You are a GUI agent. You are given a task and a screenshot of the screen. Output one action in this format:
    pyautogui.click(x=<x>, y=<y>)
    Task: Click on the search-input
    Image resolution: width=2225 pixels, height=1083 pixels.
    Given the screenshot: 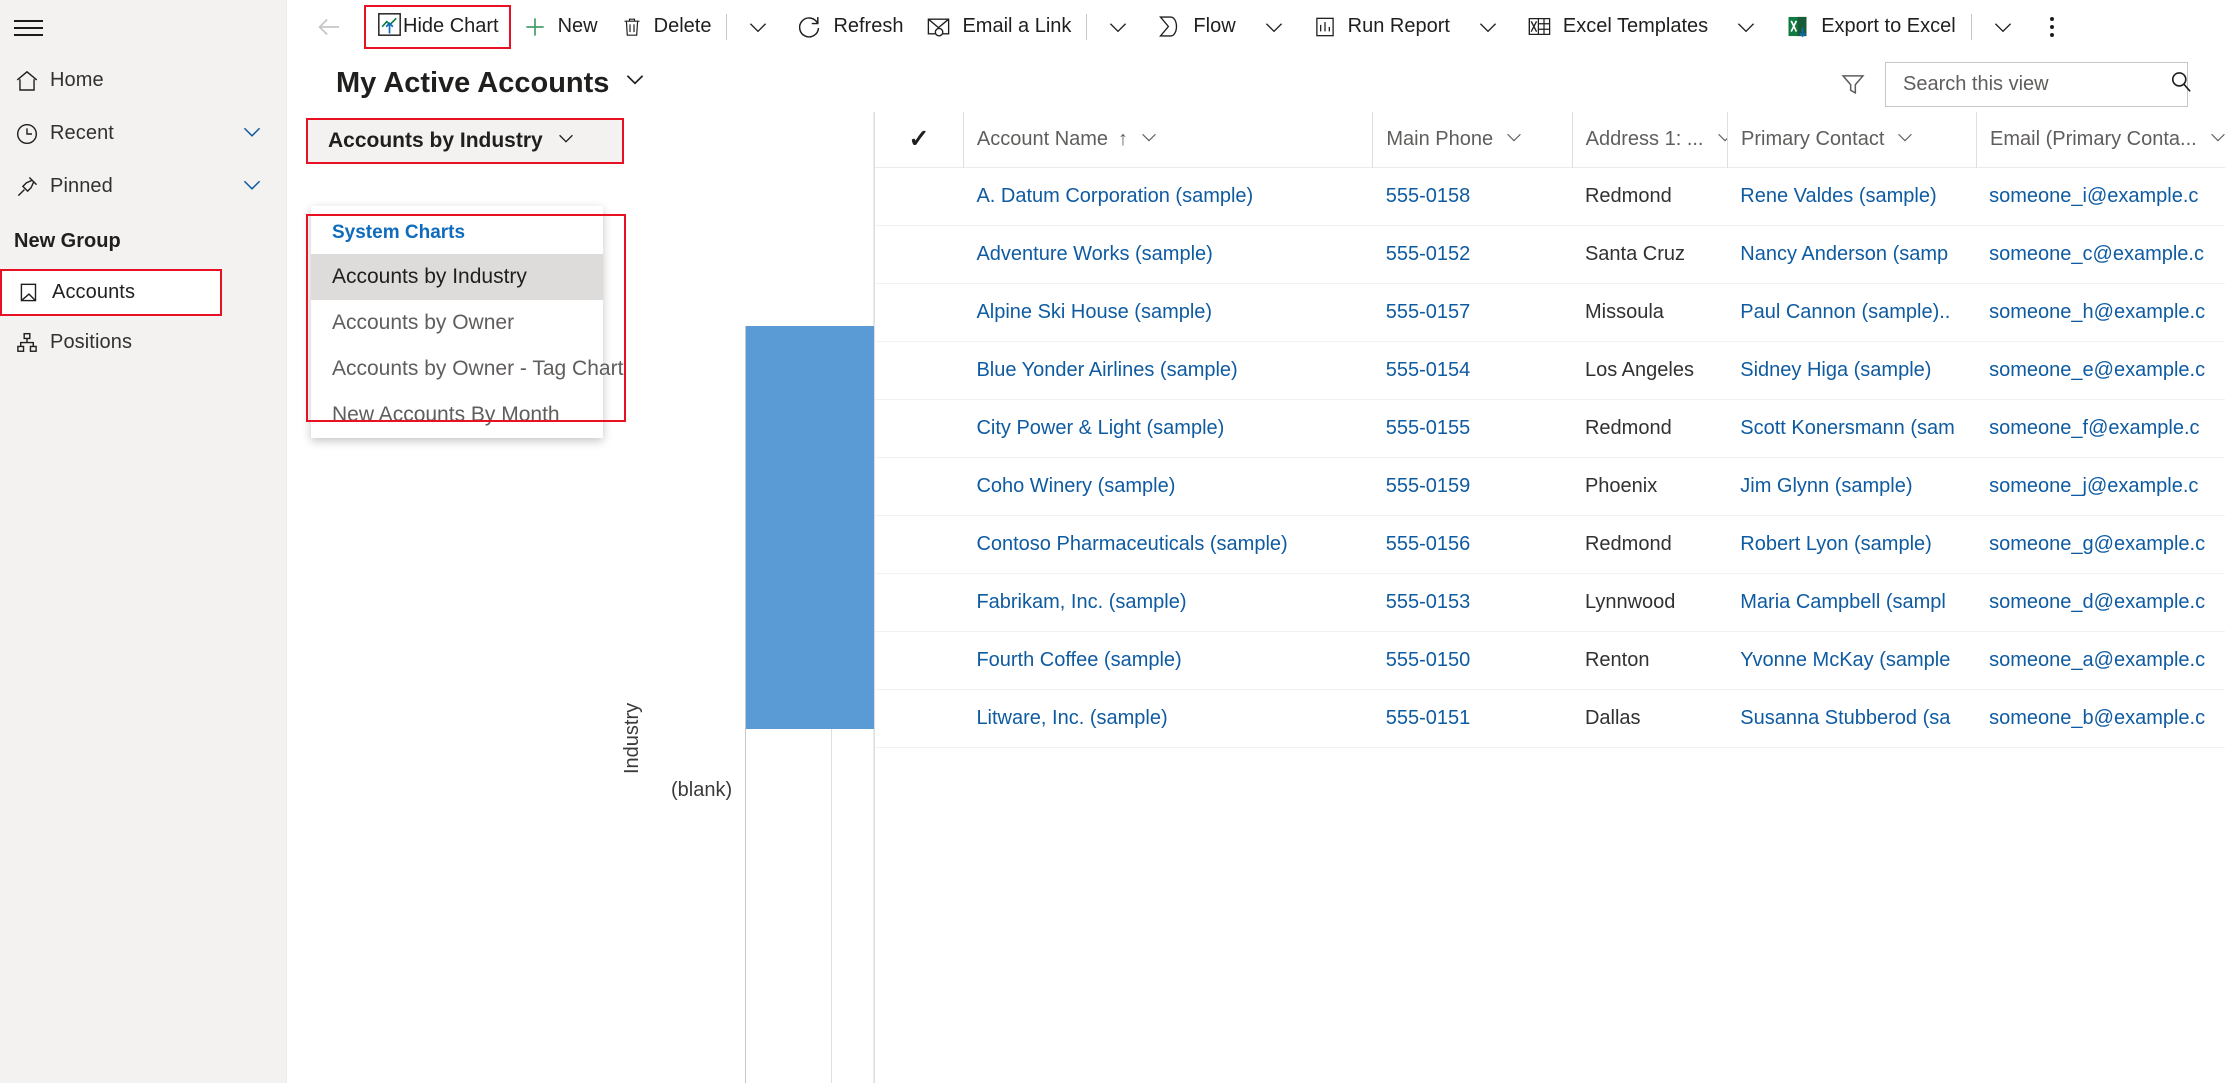 What is the action you would take?
    pyautogui.click(x=2035, y=84)
    